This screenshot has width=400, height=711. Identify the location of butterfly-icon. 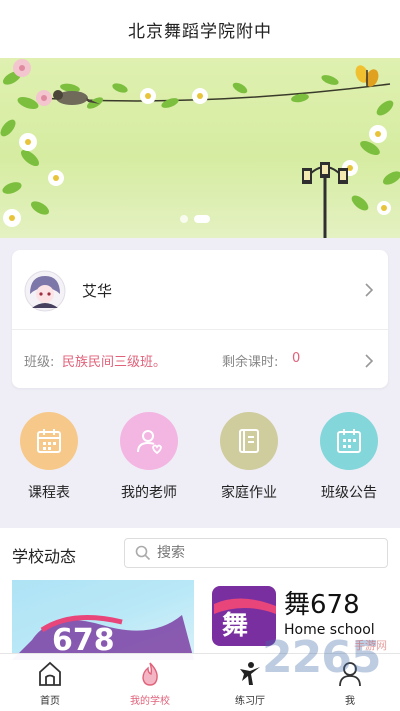
(367, 76).